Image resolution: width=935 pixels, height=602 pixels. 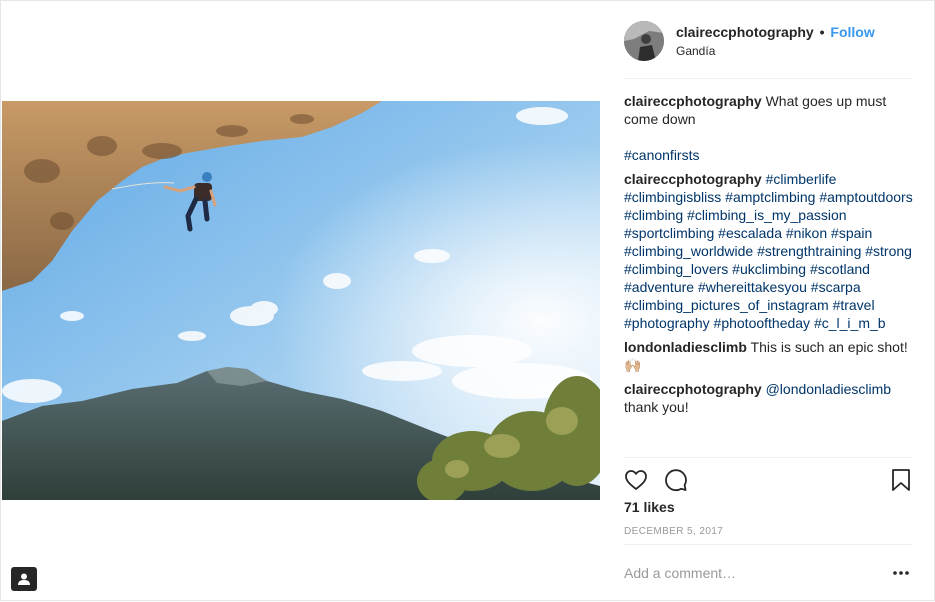 What do you see at coordinates (836, 287) in the screenshot?
I see `hashtag-link: #scarpa` at bounding box center [836, 287].